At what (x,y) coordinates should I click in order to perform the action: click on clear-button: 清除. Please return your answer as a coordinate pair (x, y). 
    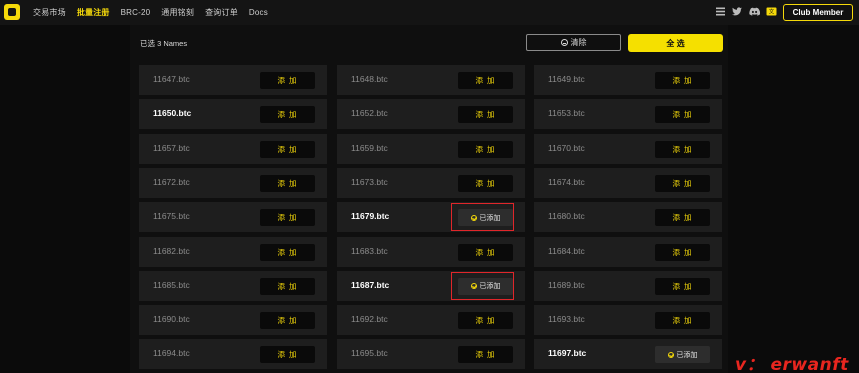
    Looking at the image, I should click on (573, 42).